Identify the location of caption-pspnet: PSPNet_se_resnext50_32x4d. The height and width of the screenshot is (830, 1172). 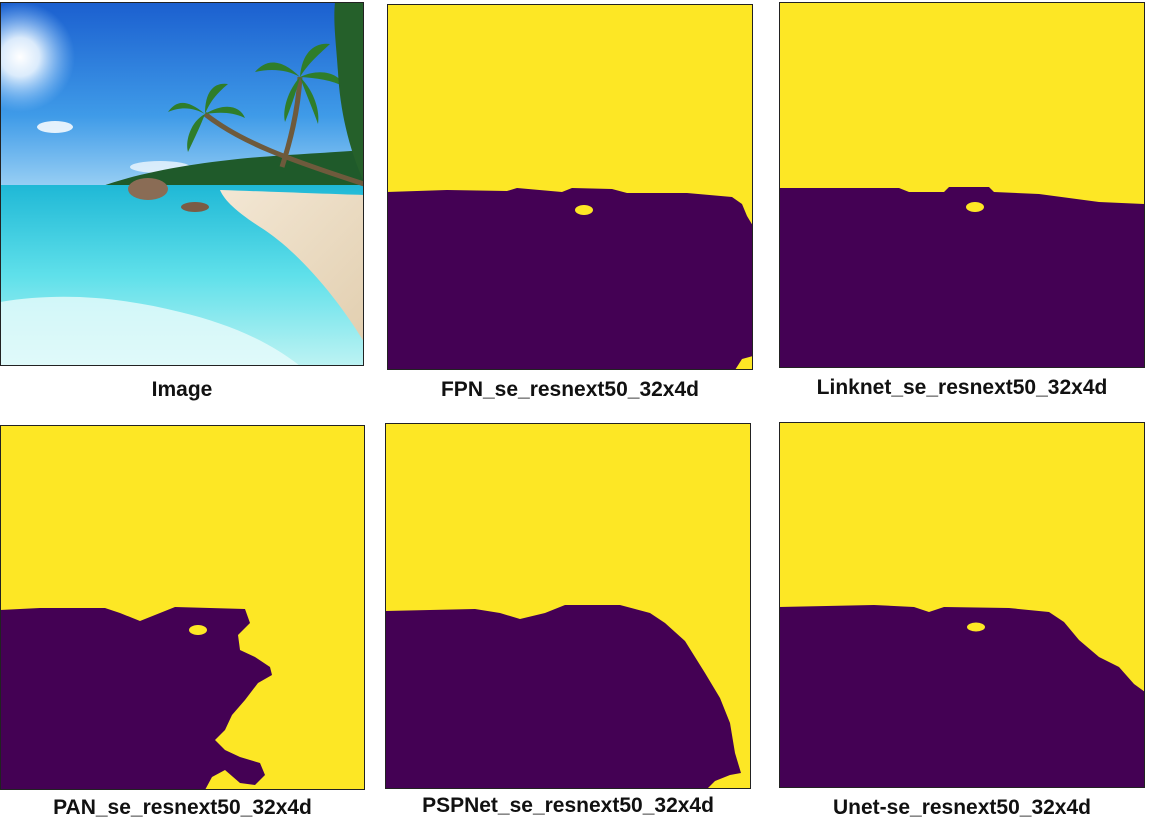
(568, 805).